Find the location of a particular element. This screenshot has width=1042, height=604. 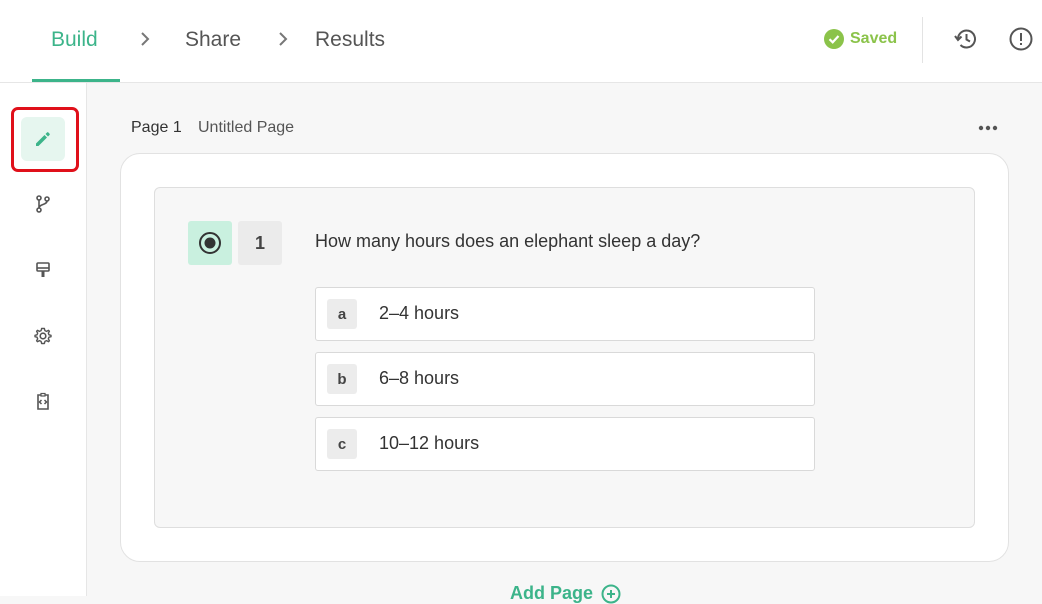

question-number: 1 is located at coordinates (260, 243).